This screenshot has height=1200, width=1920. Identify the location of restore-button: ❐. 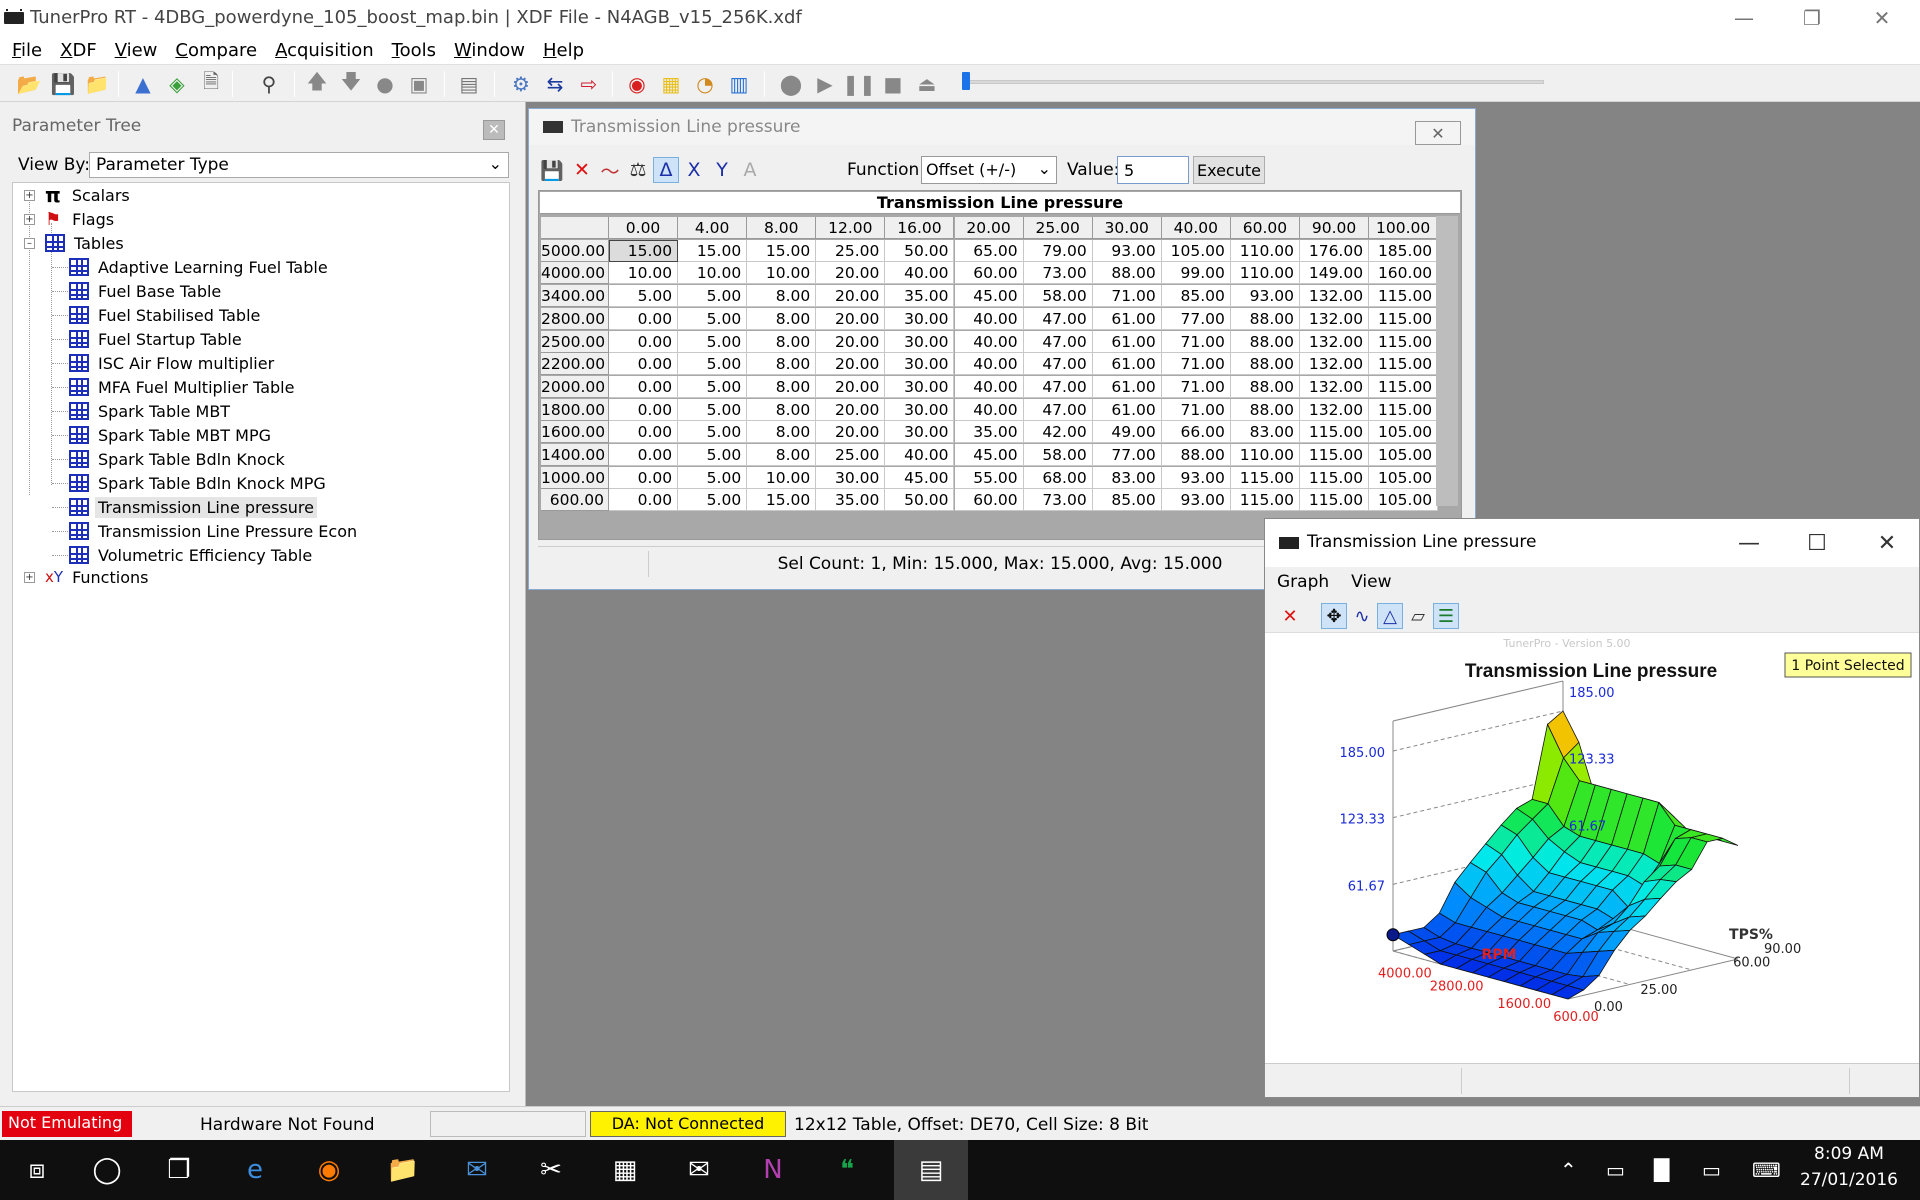
(1812, 18).